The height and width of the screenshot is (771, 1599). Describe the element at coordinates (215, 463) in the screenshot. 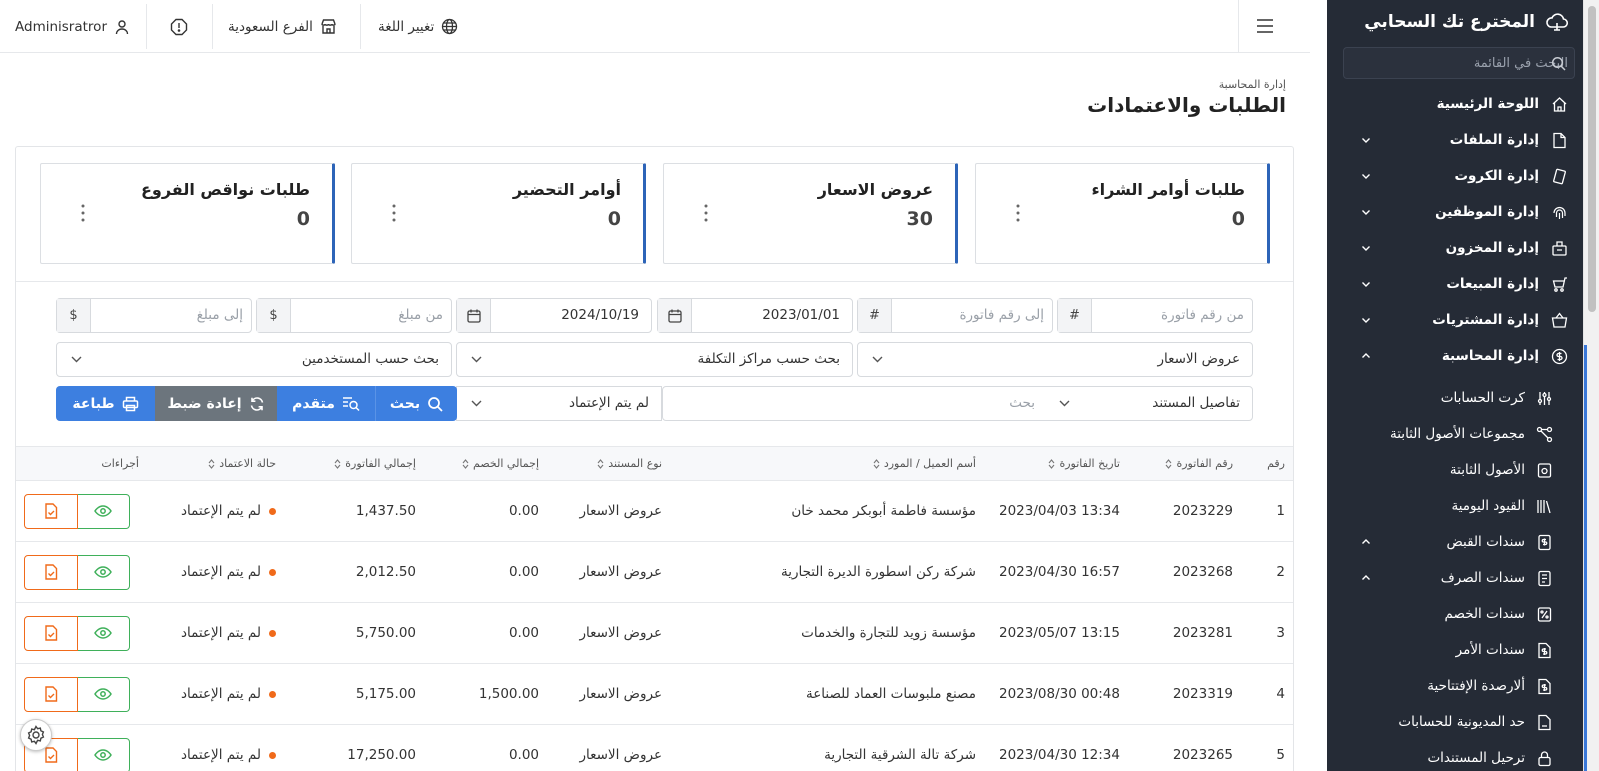

I see `header-status: حالة الاعتماد` at that location.